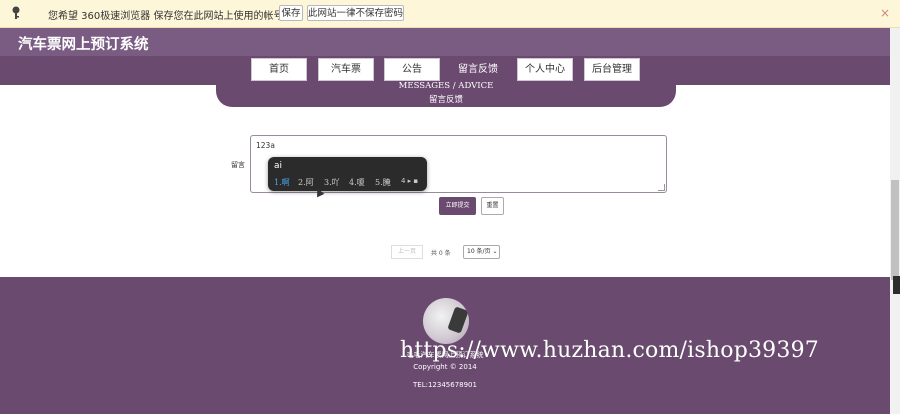 The image size is (900, 414). What do you see at coordinates (612, 69) in the screenshot?
I see `nav-admin: 后台管理` at bounding box center [612, 69].